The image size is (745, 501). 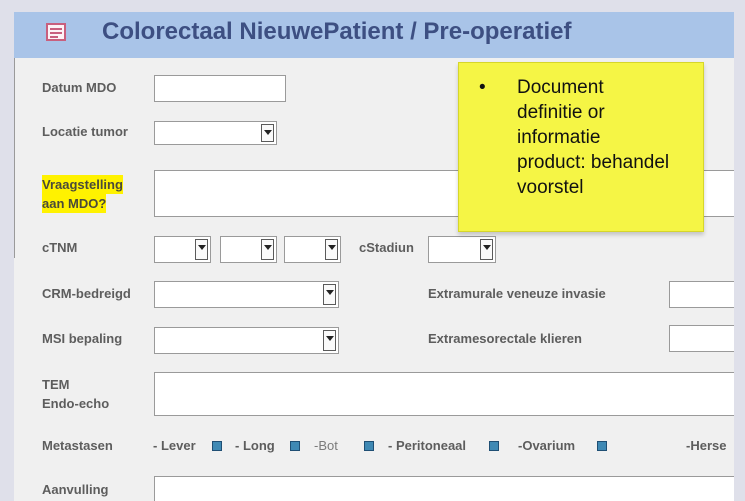 What do you see at coordinates (217, 446) in the screenshot?
I see `metastasen-lever-checkbox` at bounding box center [217, 446].